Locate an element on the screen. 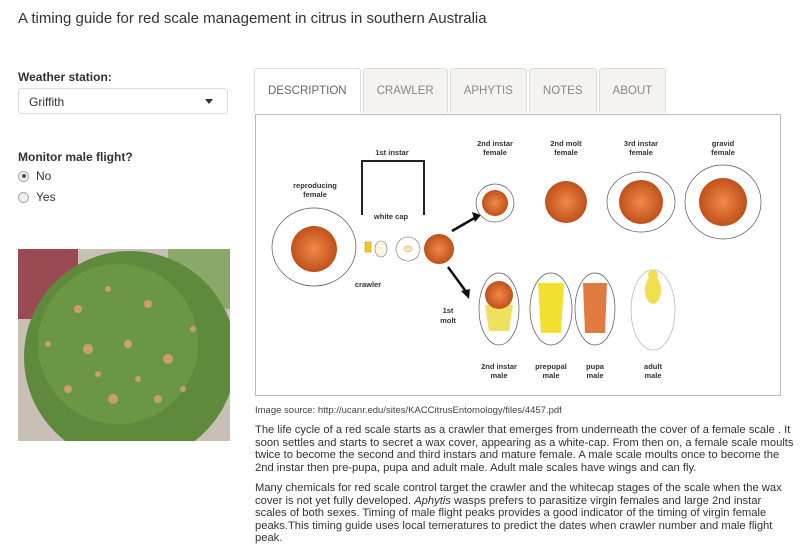 The width and height of the screenshot is (800, 552). label-1st: 1st is located at coordinates (448, 310).